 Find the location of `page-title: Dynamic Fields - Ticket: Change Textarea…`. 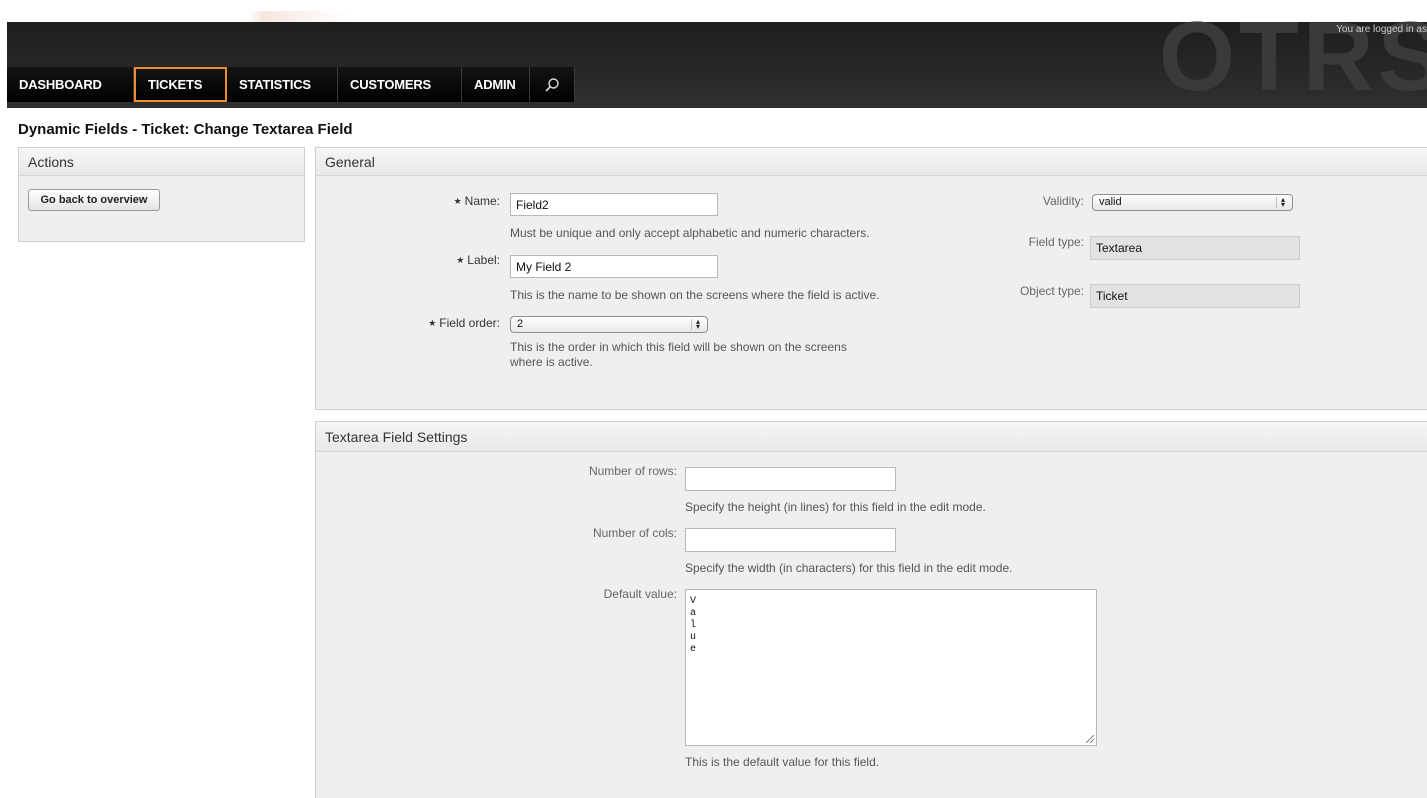

page-title: Dynamic Fields - Ticket: Change Textarea… is located at coordinates (185, 129).